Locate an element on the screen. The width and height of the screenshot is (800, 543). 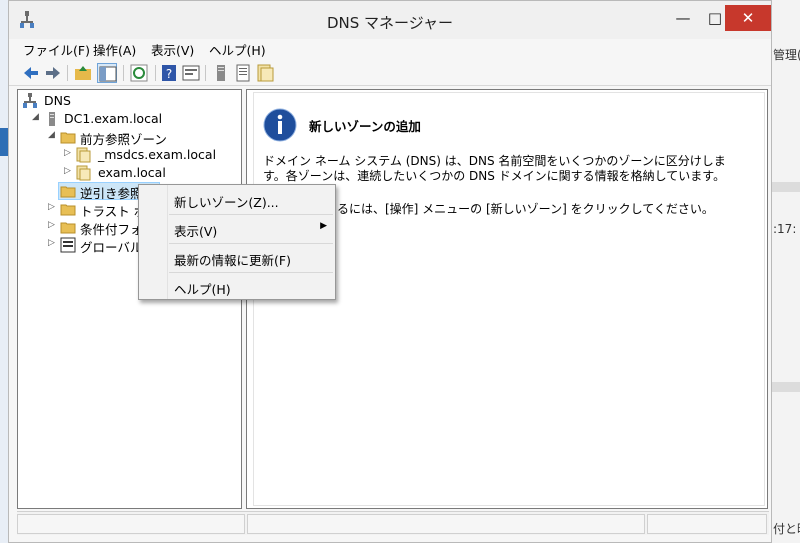
menu-view: 表示(V) is located at coordinates (172, 49).